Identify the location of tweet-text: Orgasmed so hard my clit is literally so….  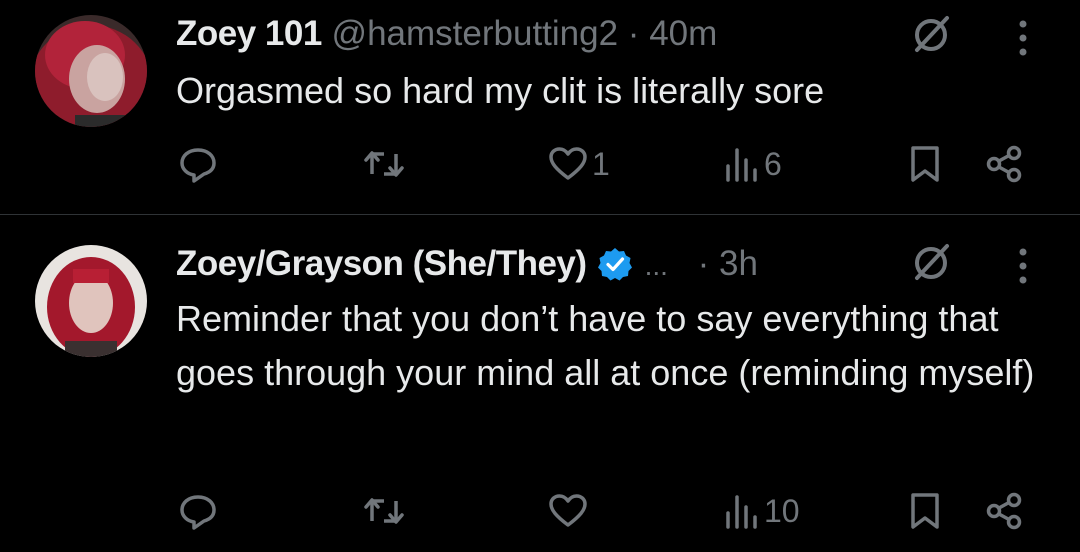
(500, 90).